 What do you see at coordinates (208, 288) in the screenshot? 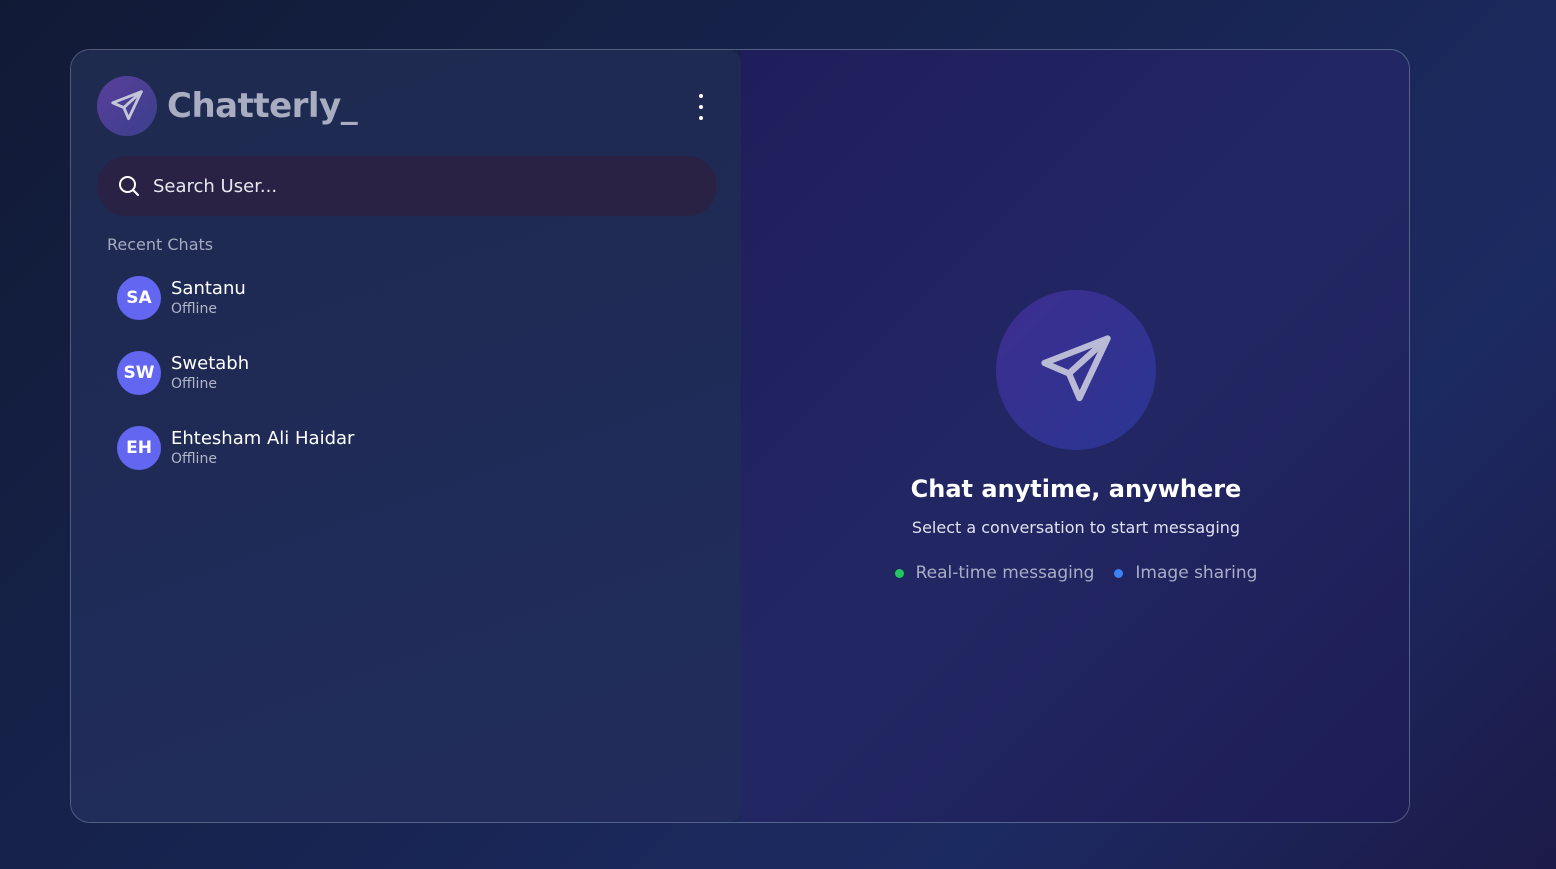
I see `chat-name: Santanu` at bounding box center [208, 288].